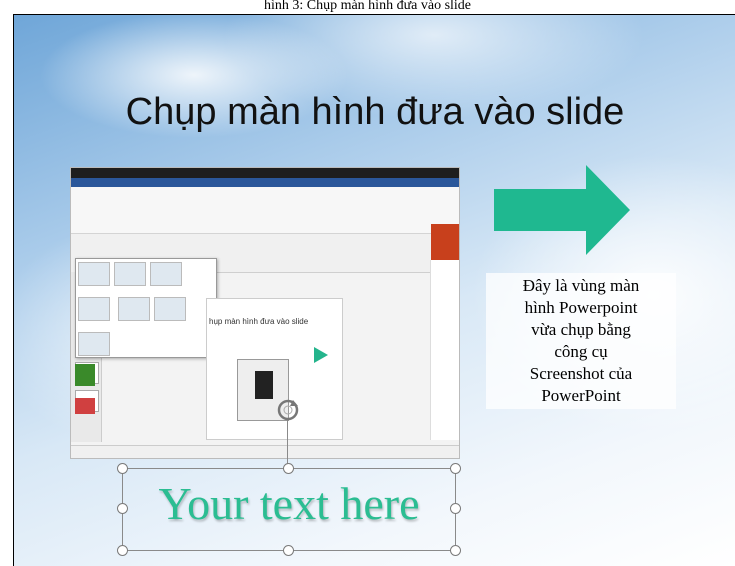 This screenshot has width=735, height=566. I want to click on shot-ribbon, so click(265, 210).